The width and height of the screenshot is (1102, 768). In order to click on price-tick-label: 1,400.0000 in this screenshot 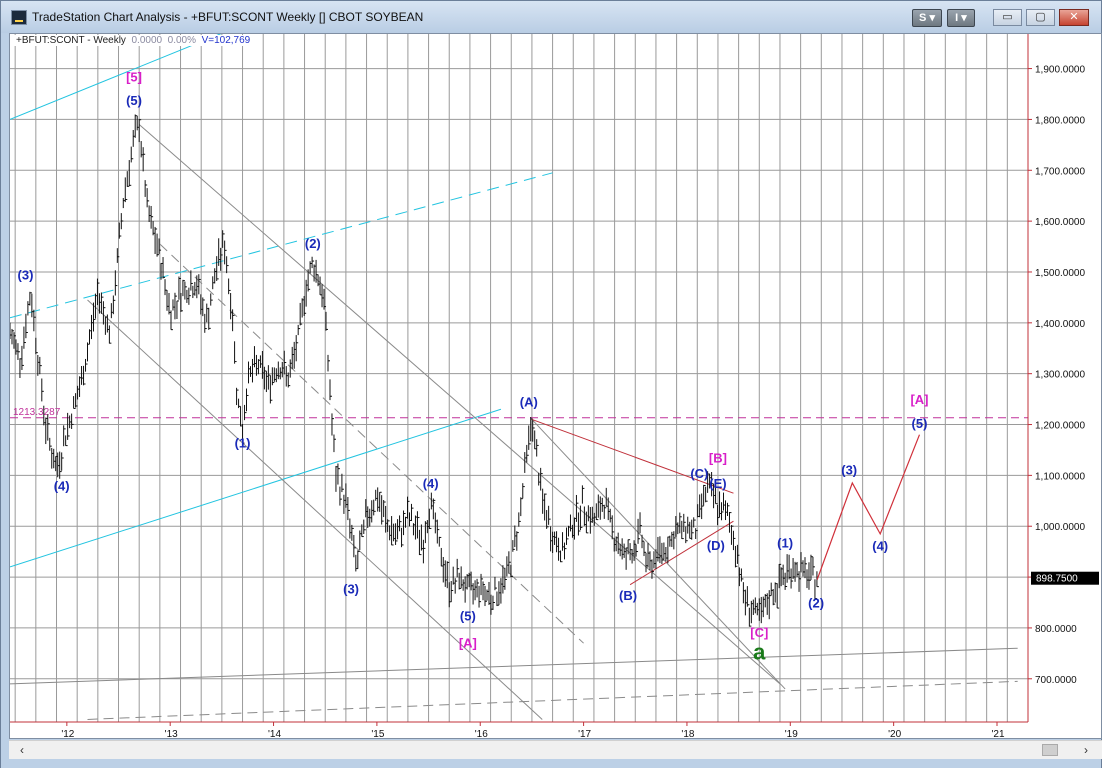, I will do `click(1060, 324)`.